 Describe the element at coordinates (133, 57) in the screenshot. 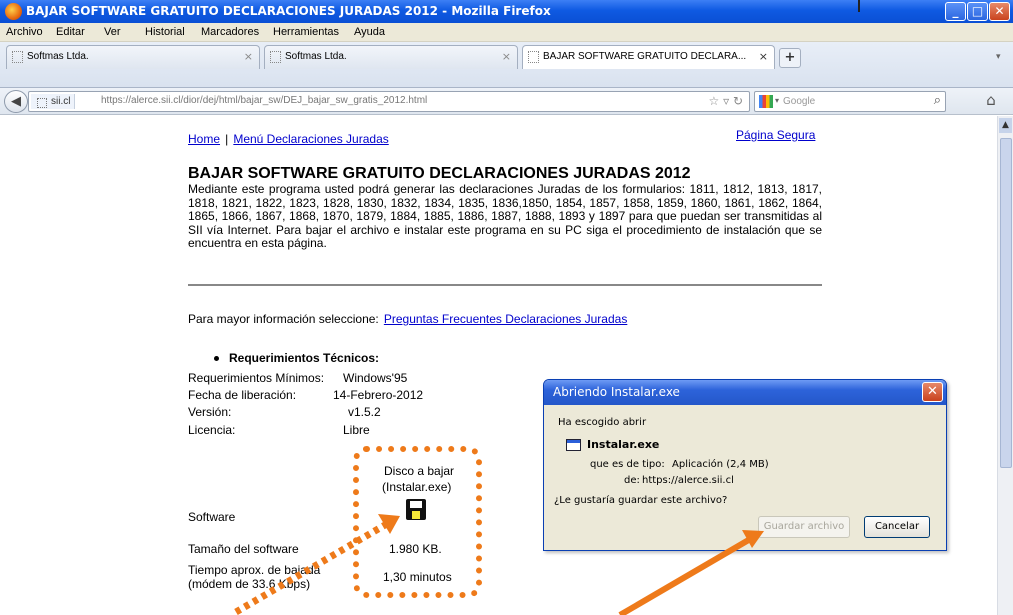

I see `tab-softmas-1: Softmas Ltda. ×` at that location.